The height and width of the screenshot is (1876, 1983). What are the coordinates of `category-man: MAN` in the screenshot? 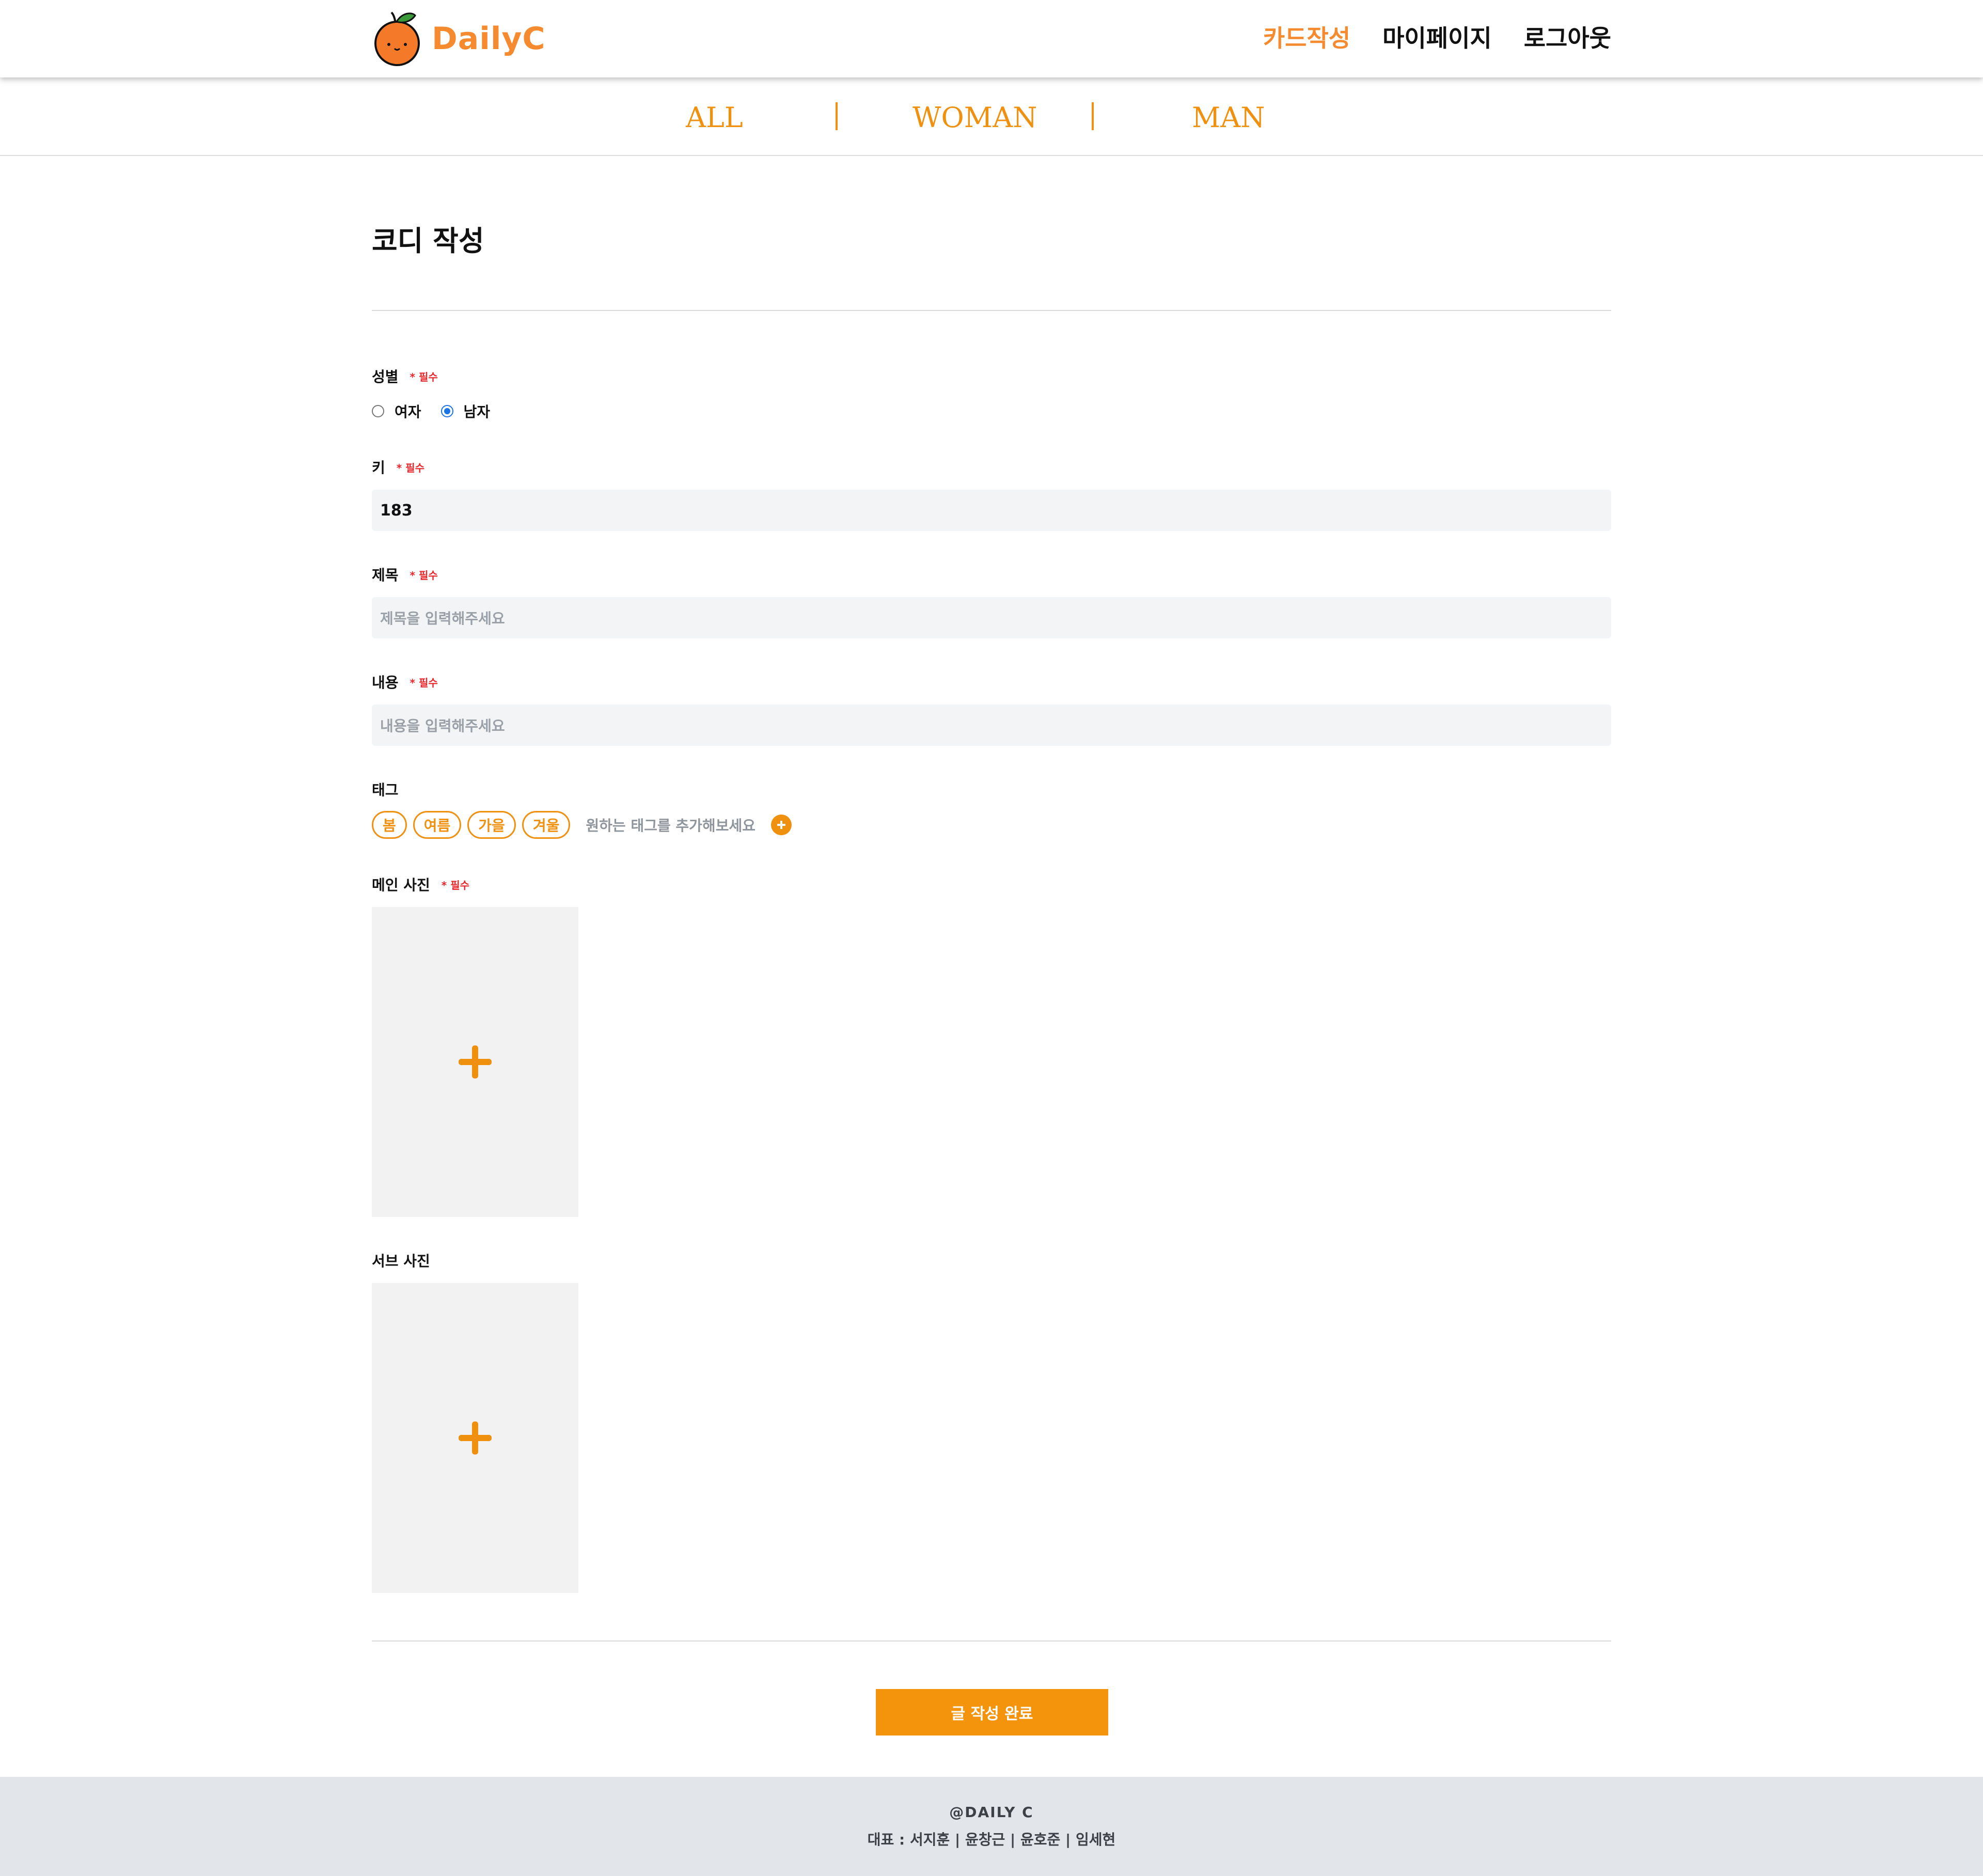 It's located at (1228, 117).